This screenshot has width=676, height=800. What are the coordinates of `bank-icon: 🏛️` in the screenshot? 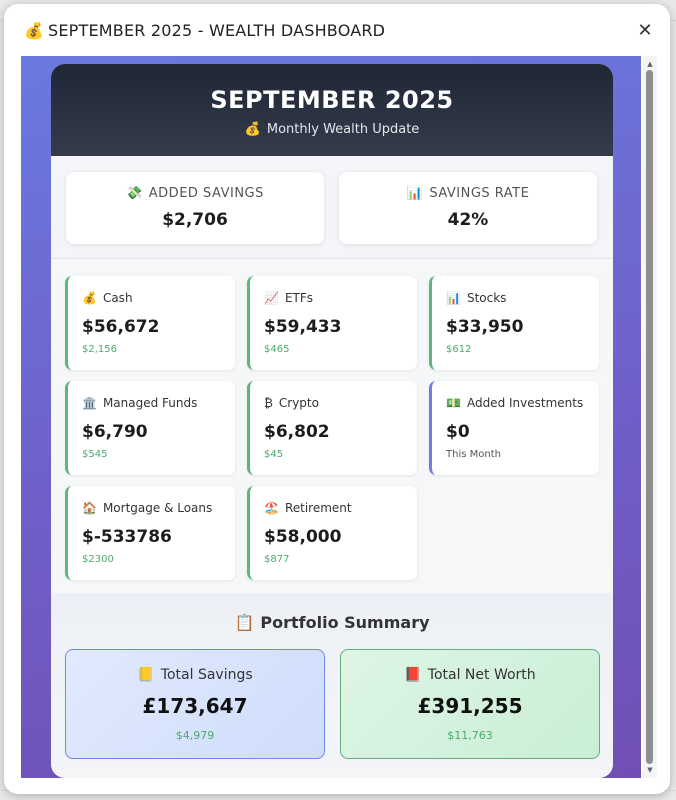 It's located at (89, 403).